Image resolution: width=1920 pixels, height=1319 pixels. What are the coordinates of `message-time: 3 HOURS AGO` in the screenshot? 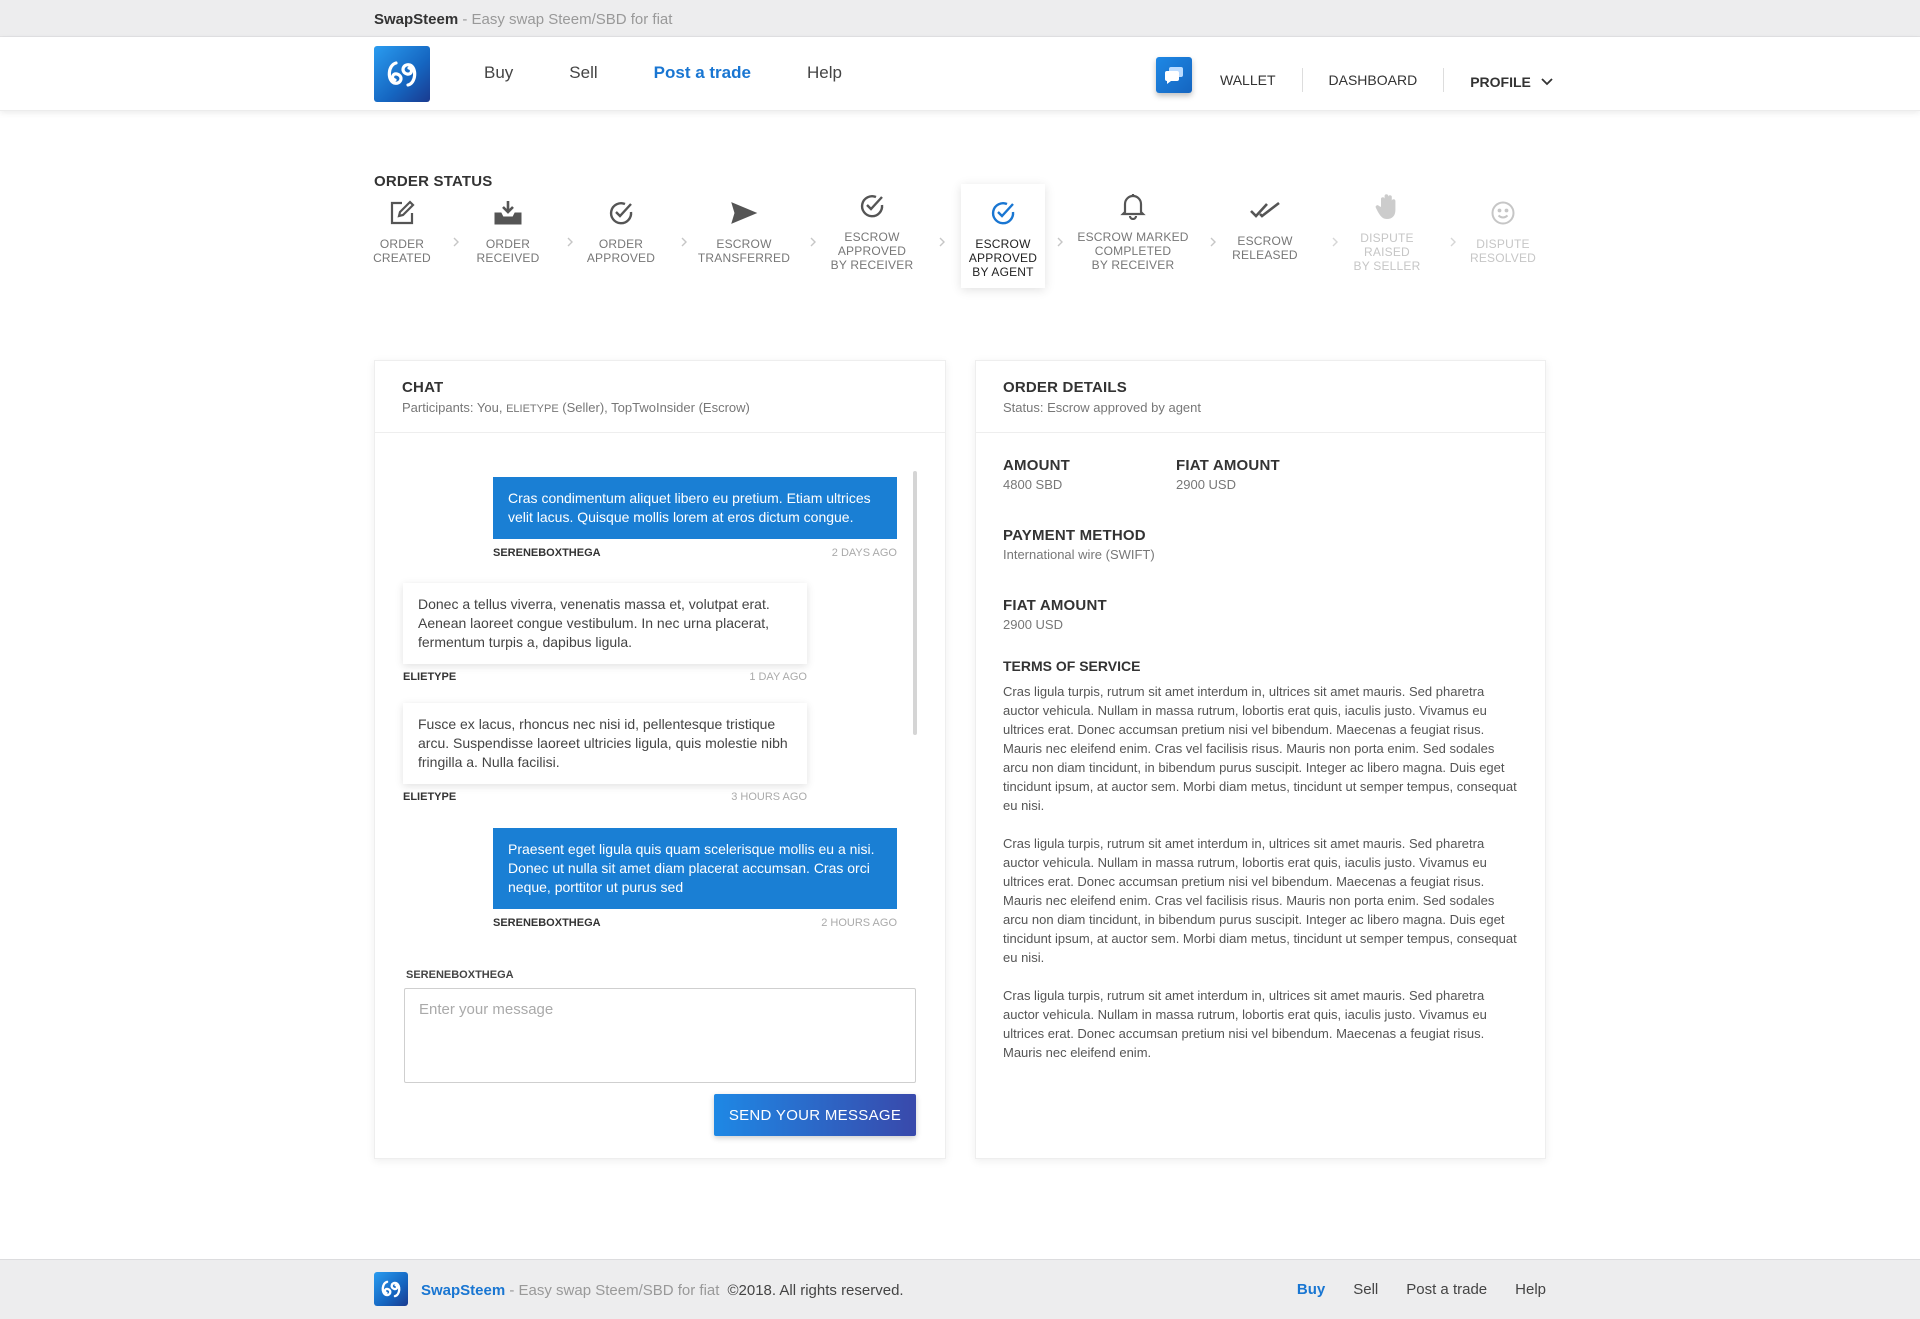 It's located at (769, 797).